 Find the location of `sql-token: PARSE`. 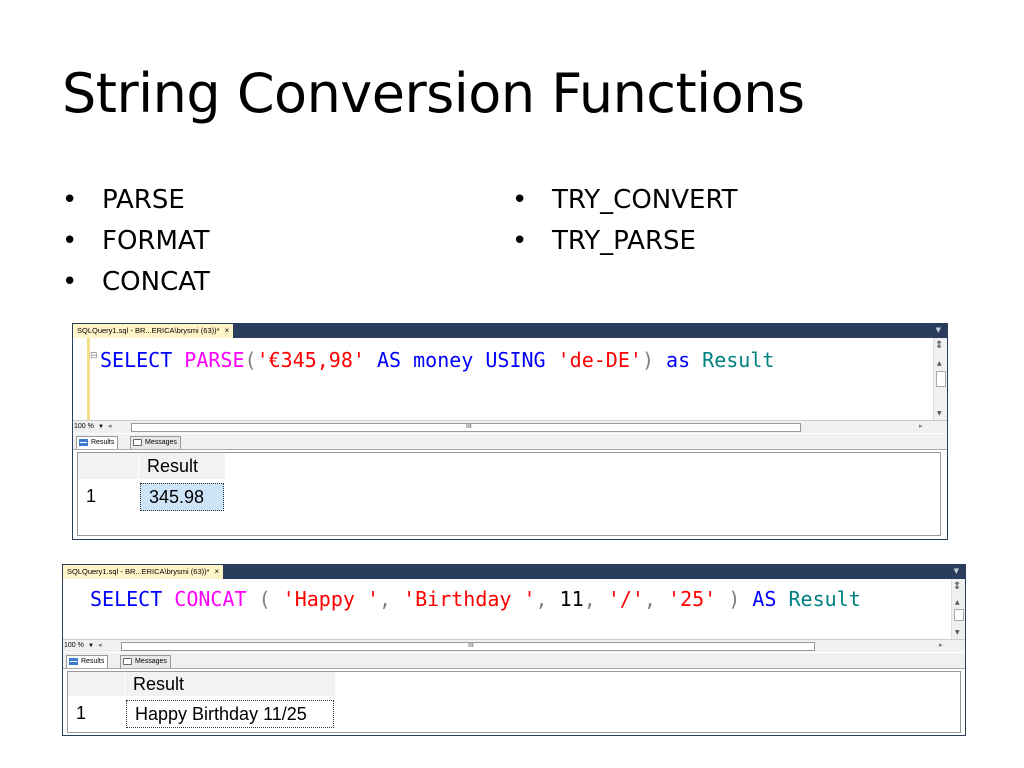

sql-token: PARSE is located at coordinates (214, 360).